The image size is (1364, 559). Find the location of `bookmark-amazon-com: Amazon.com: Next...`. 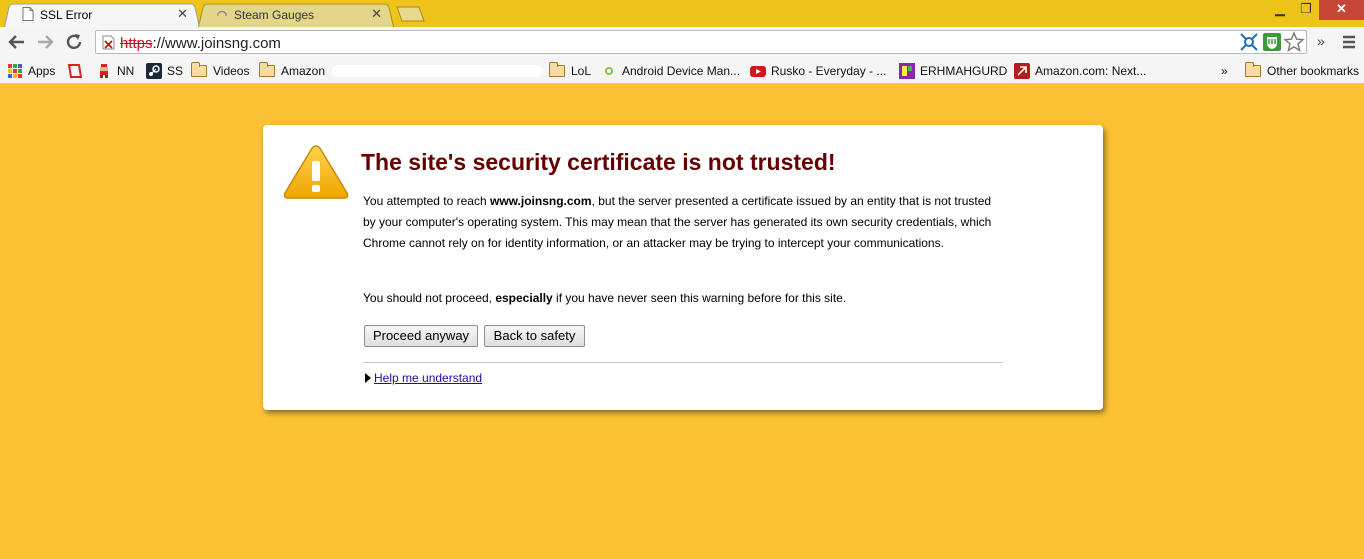

bookmark-amazon-com: Amazon.com: Next... is located at coordinates (1080, 71).